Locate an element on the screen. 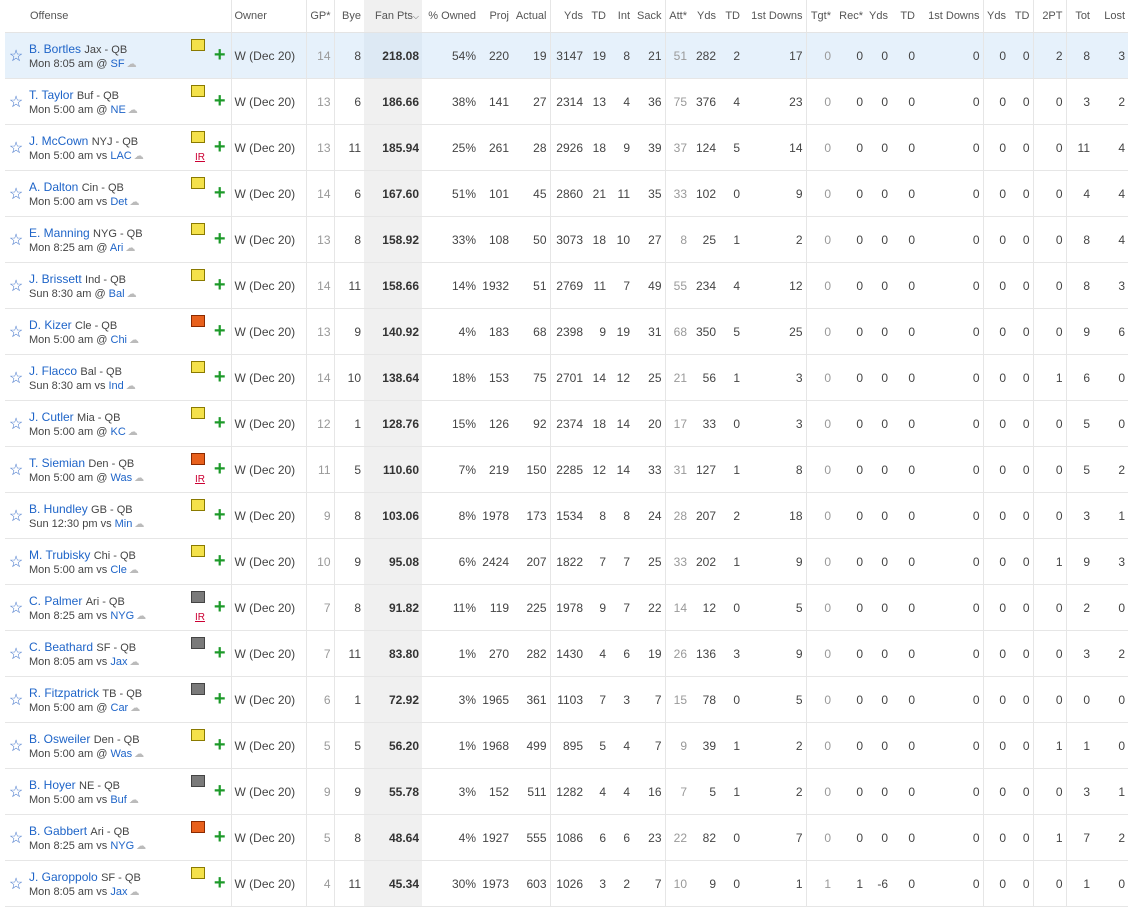 The width and height of the screenshot is (1134, 907). opponent-link: Car is located at coordinates (120, 708).